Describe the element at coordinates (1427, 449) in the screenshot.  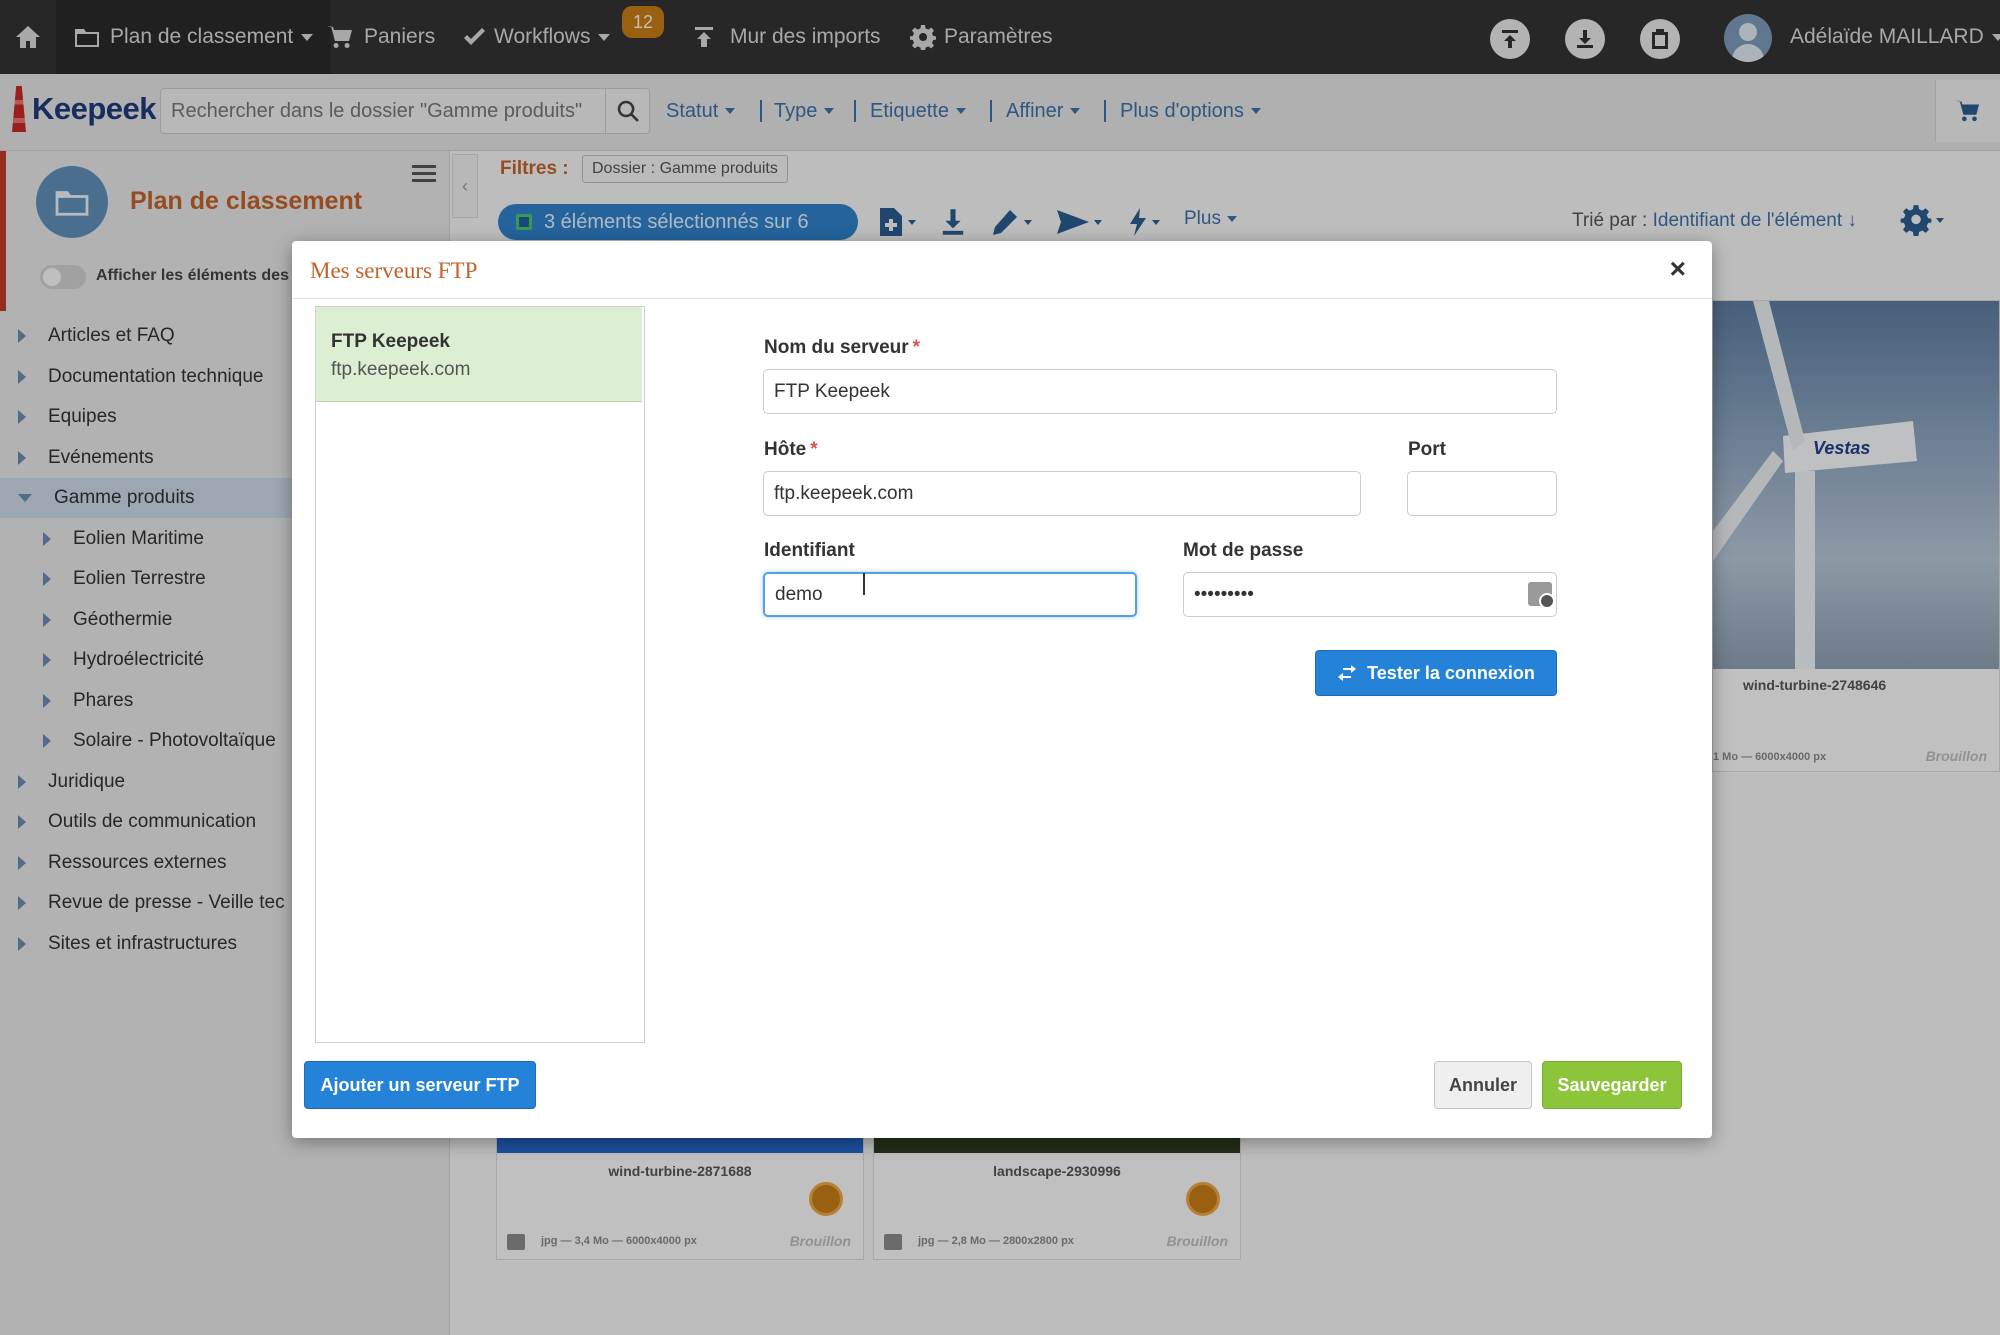
I see `port-label: Port` at that location.